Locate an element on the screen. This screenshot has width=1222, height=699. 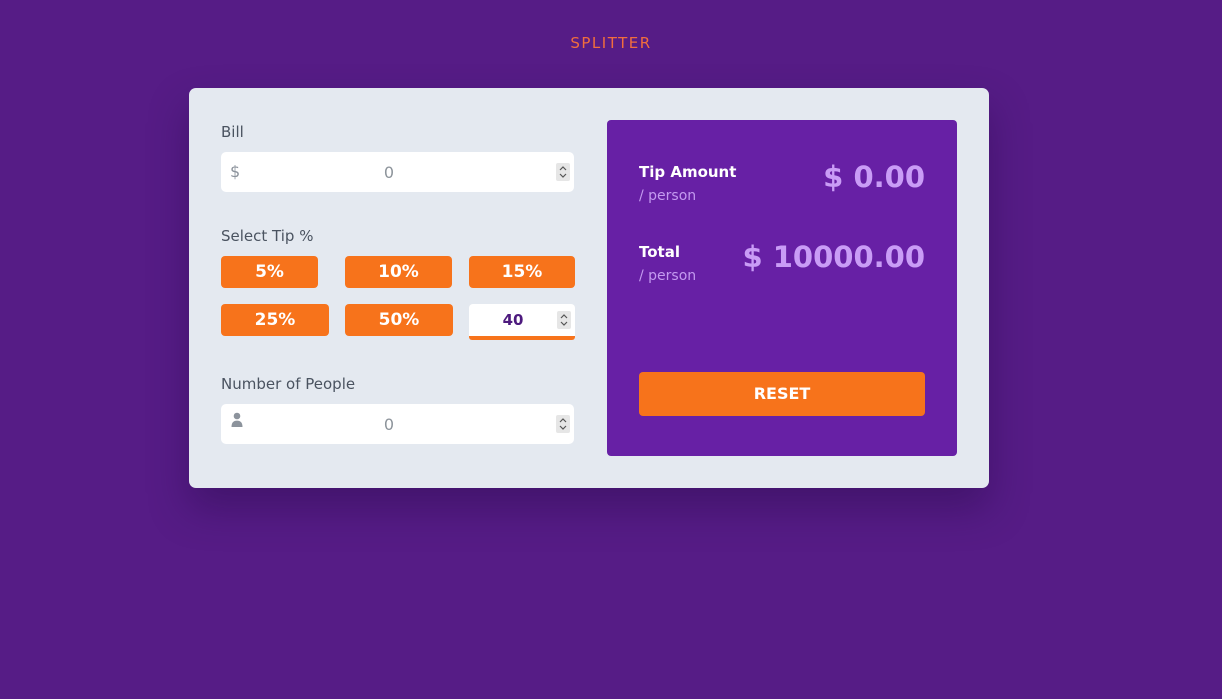
tip-amount-value: $ 0.00 is located at coordinates (874, 177).